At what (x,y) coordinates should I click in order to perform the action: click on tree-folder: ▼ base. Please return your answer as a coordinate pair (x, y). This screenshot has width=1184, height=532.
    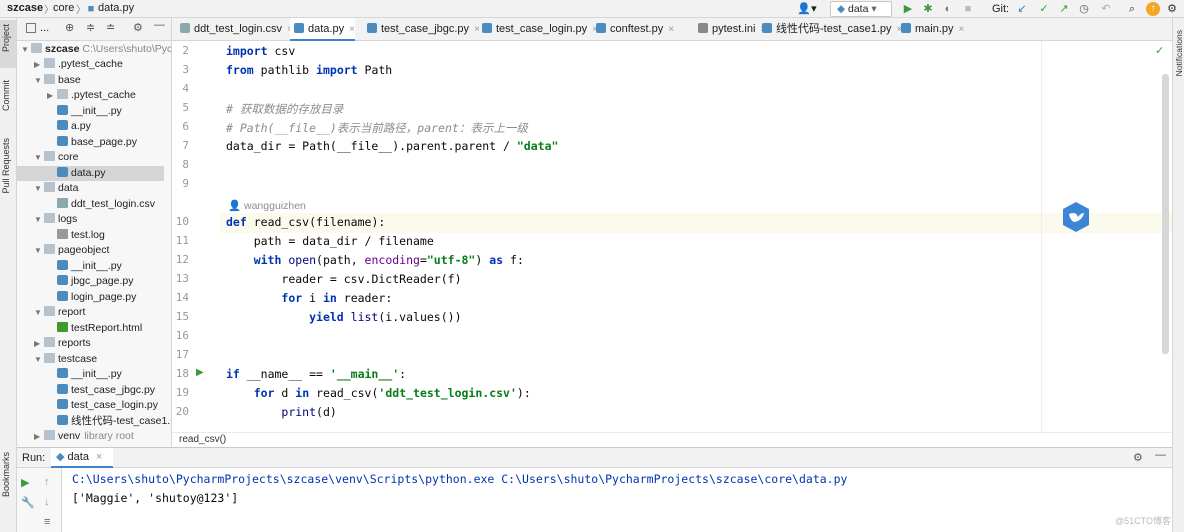
    Looking at the image, I should click on (90, 80).